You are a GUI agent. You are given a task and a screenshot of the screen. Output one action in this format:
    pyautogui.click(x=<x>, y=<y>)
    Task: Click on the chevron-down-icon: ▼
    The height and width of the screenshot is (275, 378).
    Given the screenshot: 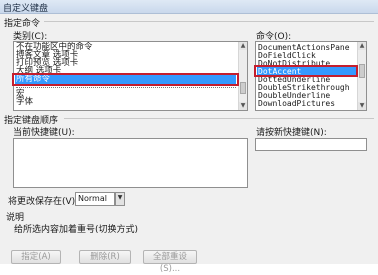 What is the action you would take?
    pyautogui.click(x=120, y=199)
    